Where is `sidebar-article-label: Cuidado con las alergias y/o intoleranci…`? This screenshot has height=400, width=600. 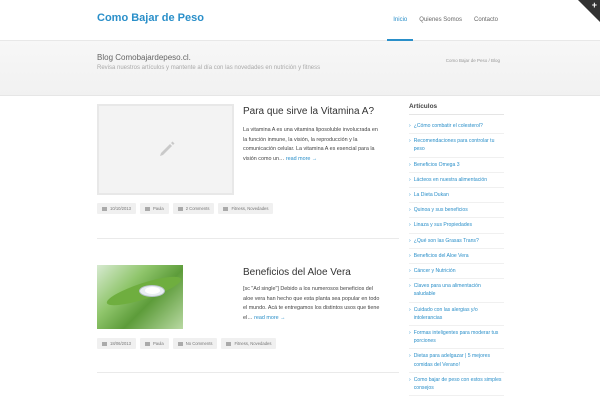
sidebar-article-label: Cuidado con las alergias y/o intoleranci… is located at coordinates (445, 313).